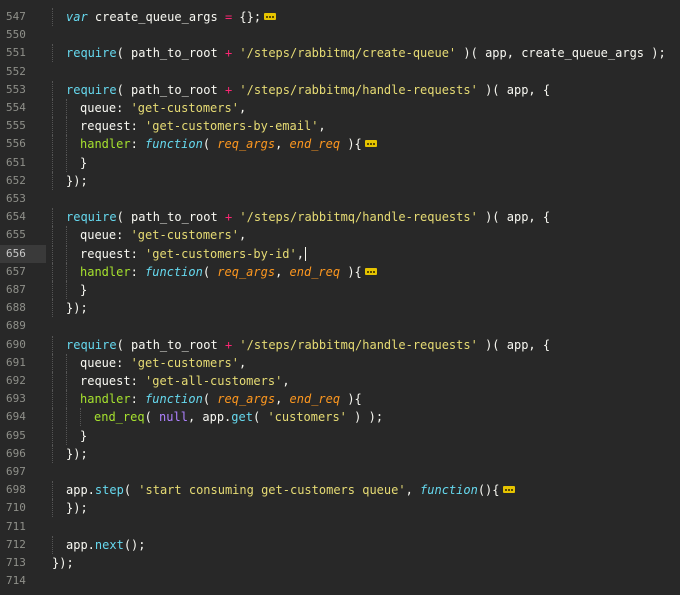 This screenshot has width=680, height=595. I want to click on code-line: 550, so click(340, 35).